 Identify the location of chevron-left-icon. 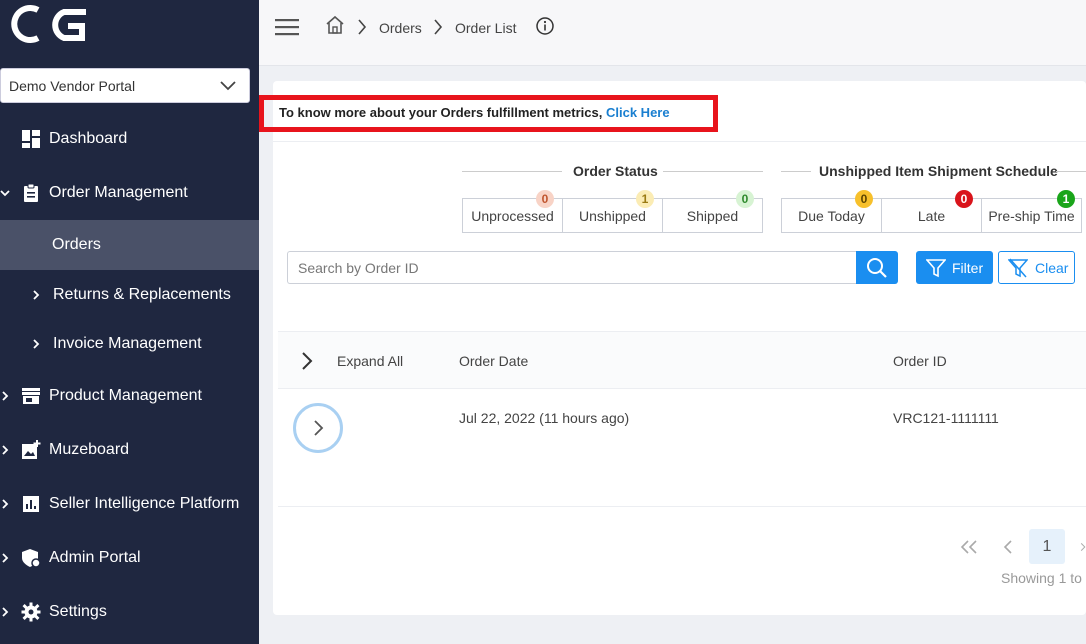
(1007, 546).